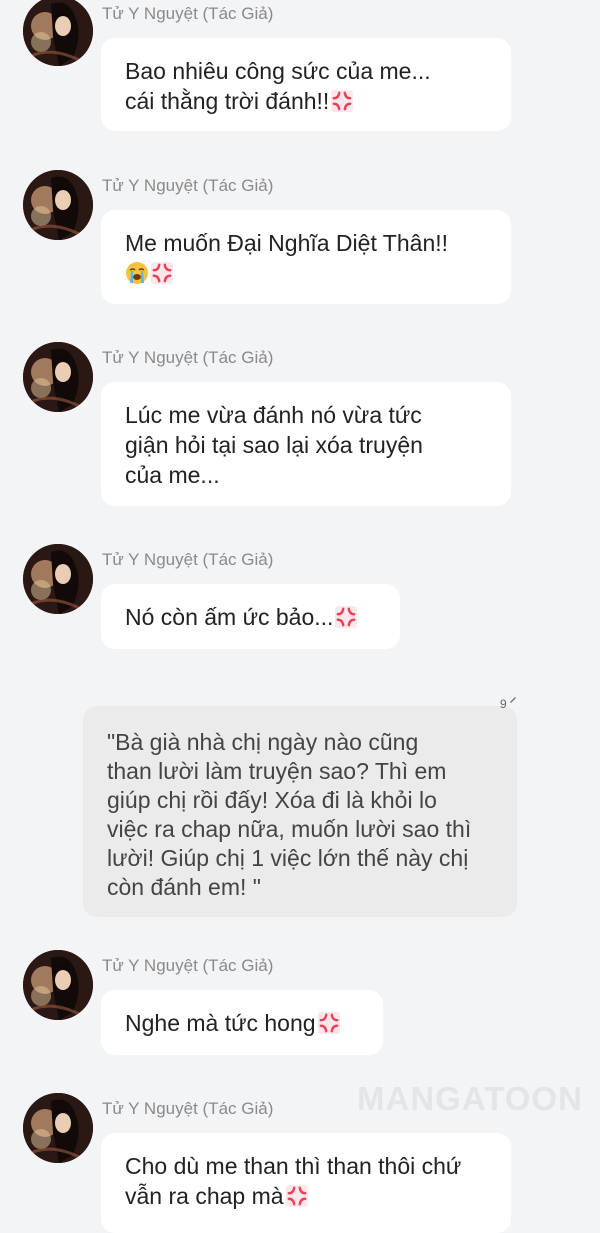 This screenshot has width=600, height=1233. What do you see at coordinates (287, 243) in the screenshot?
I see `message-line: Me muốn Đại Nghĩa Diệt Thân!!` at bounding box center [287, 243].